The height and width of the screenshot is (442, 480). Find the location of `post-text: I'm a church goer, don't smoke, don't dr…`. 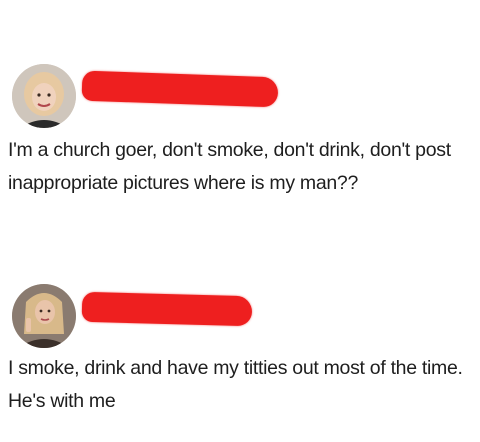

post-text: I'm a church goer, don't smoke, don't dr… is located at coordinates (229, 166).